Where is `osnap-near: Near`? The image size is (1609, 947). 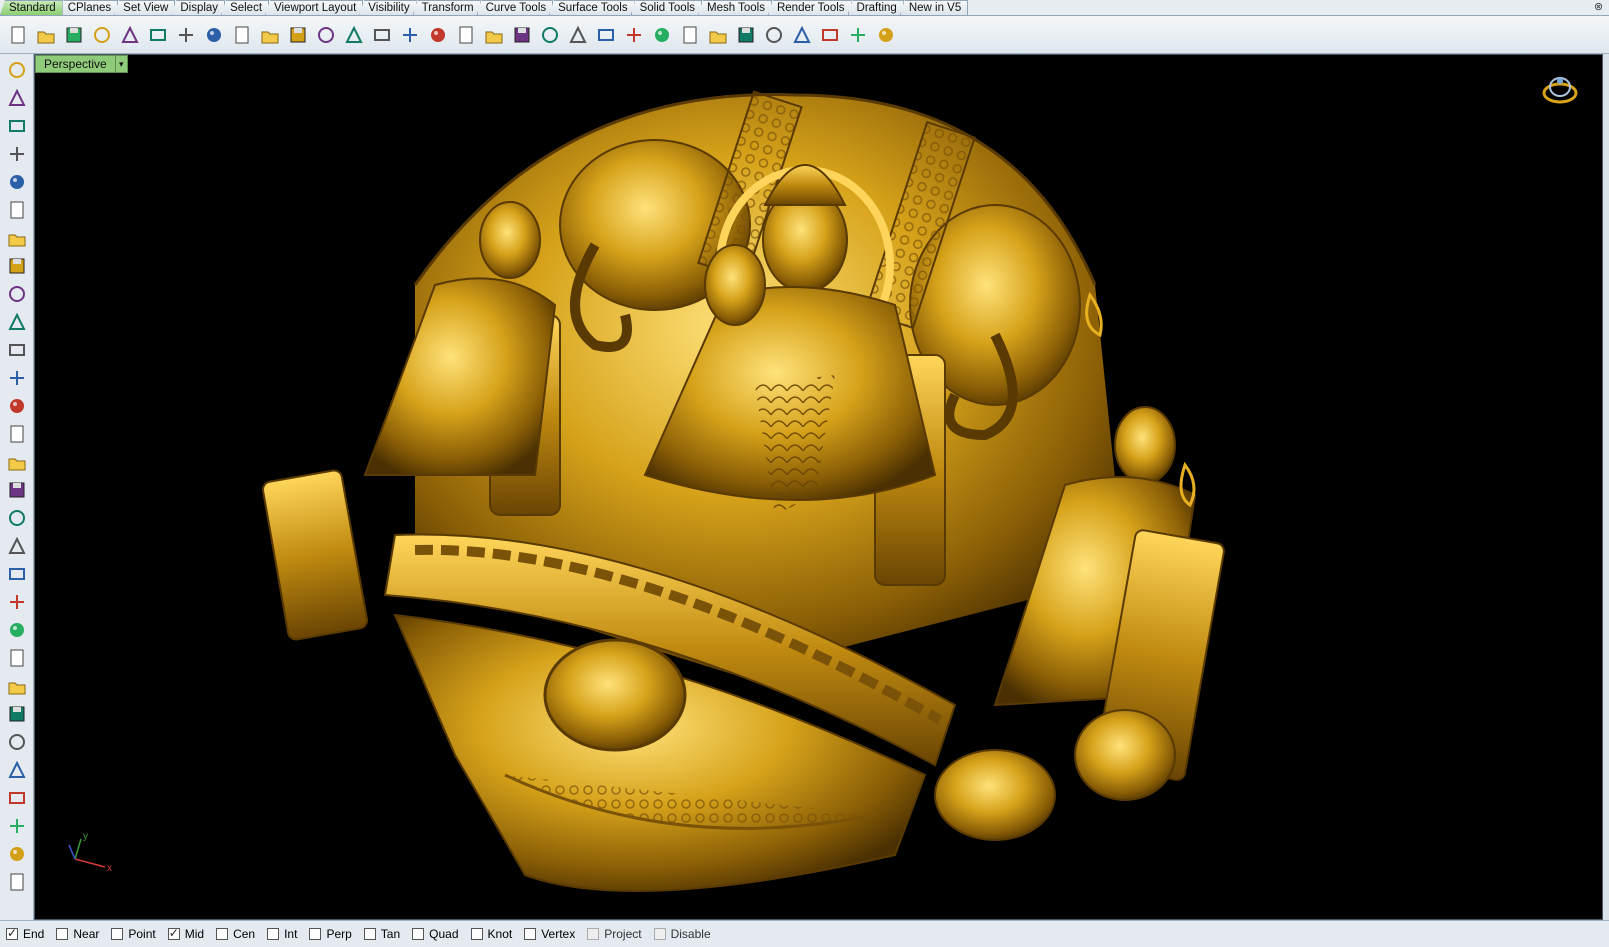
osnap-near: Near is located at coordinates (77, 934).